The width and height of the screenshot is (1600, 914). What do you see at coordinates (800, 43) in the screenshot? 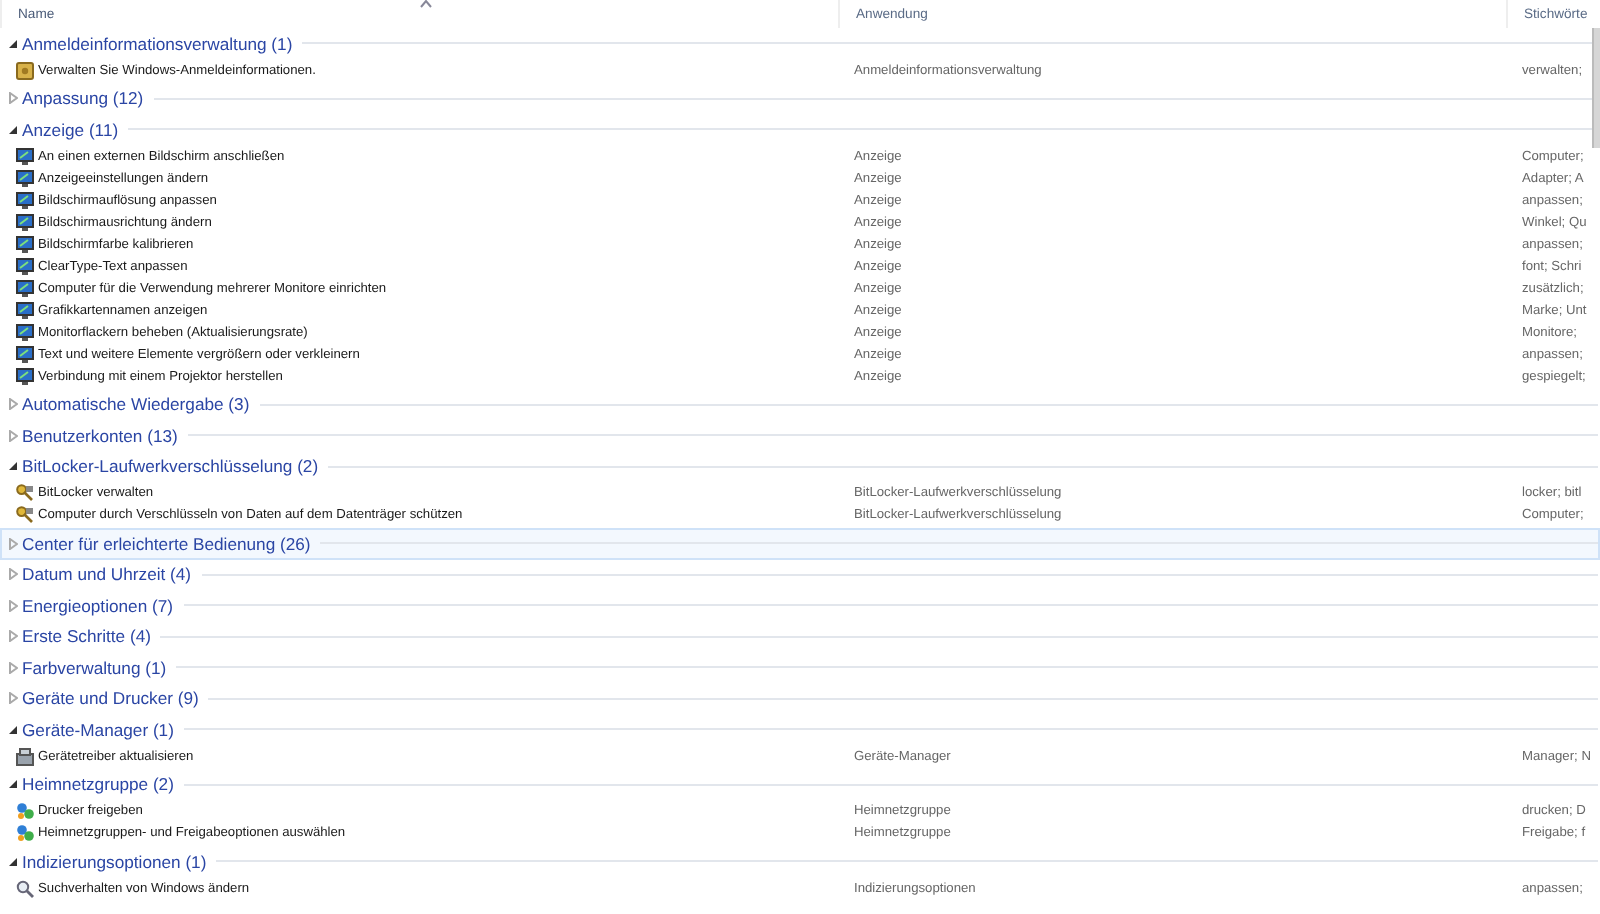
I see `group-header: Anmeldeinformationsverwaltung (1)` at bounding box center [800, 43].